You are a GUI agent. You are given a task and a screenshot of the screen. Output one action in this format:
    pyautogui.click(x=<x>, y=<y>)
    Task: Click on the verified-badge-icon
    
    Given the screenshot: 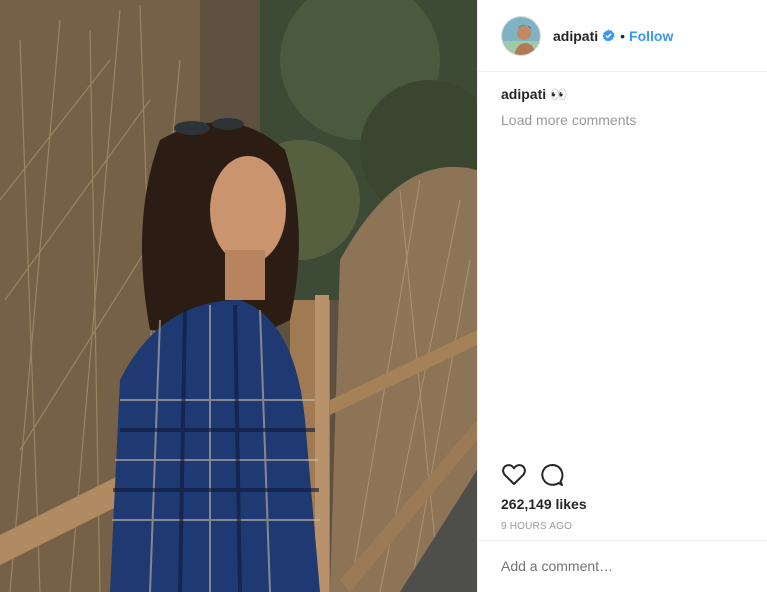 What is the action you would take?
    pyautogui.click(x=608, y=35)
    